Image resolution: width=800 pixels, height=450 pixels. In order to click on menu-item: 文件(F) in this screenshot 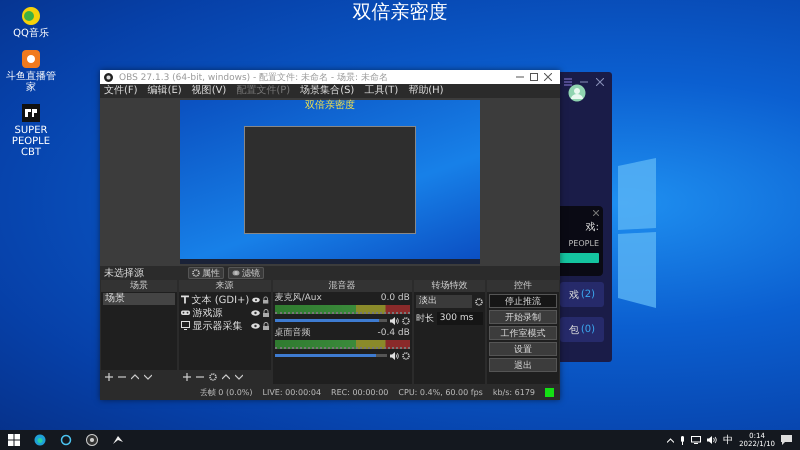, I will do `click(121, 91)`.